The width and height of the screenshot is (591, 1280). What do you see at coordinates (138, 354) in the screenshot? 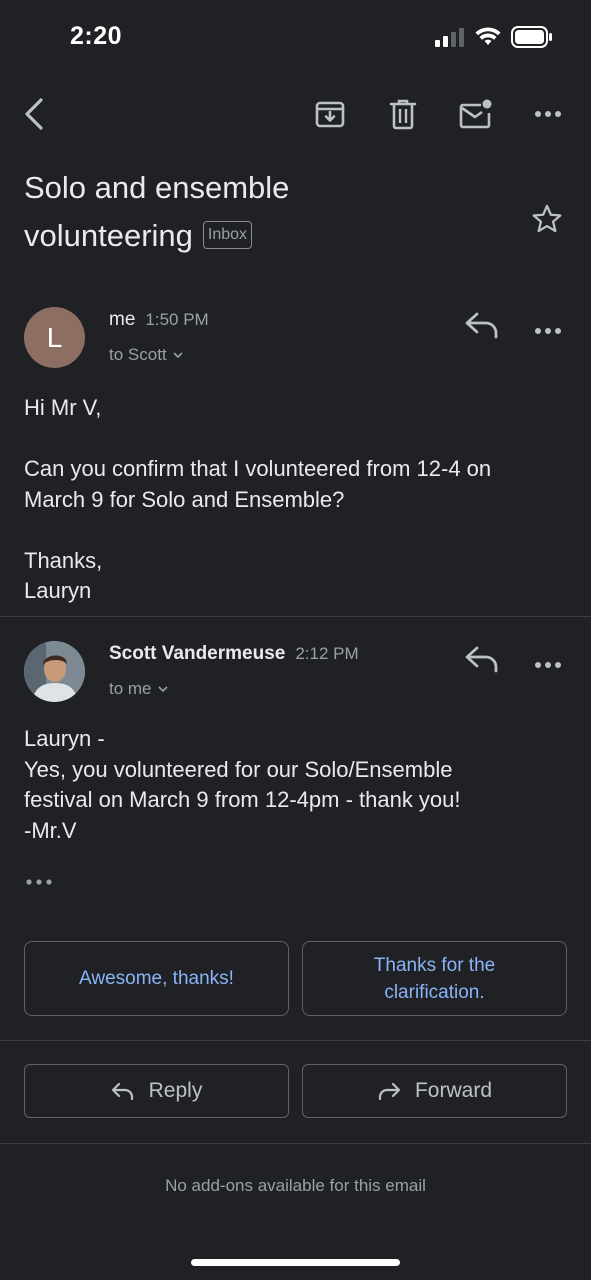
I see `recipient-label: to Scott` at bounding box center [138, 354].